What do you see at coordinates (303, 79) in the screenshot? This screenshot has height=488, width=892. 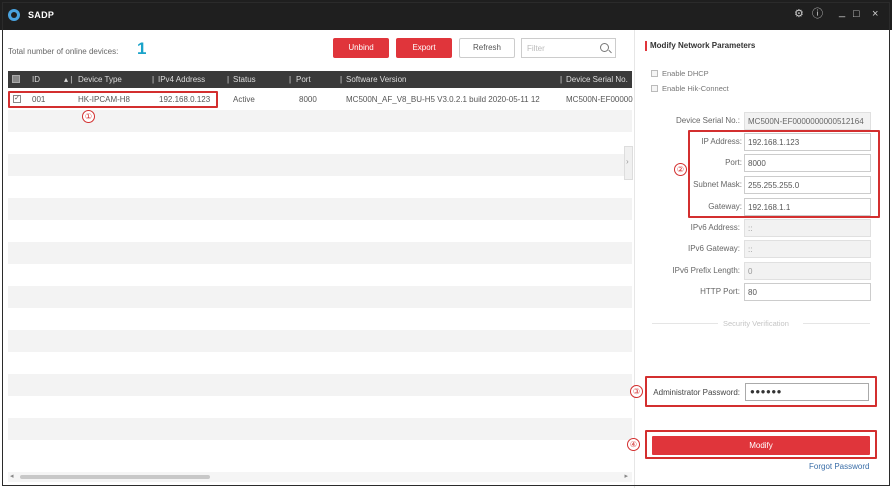 I see `col-port: Port` at bounding box center [303, 79].